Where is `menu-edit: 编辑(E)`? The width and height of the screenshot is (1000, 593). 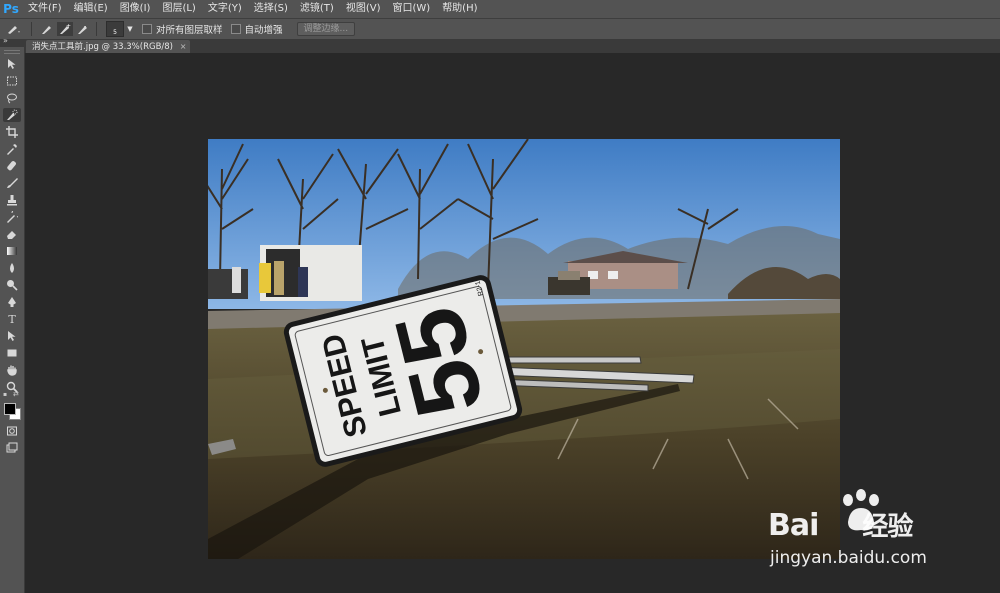
menu-edit: 编辑(E) is located at coordinates (91, 9).